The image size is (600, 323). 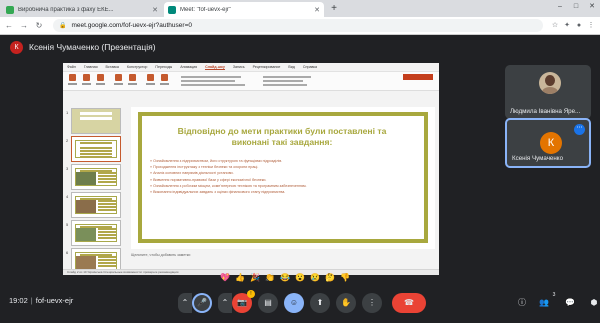 I want to click on meet-favicon-icon, so click(x=172, y=9).